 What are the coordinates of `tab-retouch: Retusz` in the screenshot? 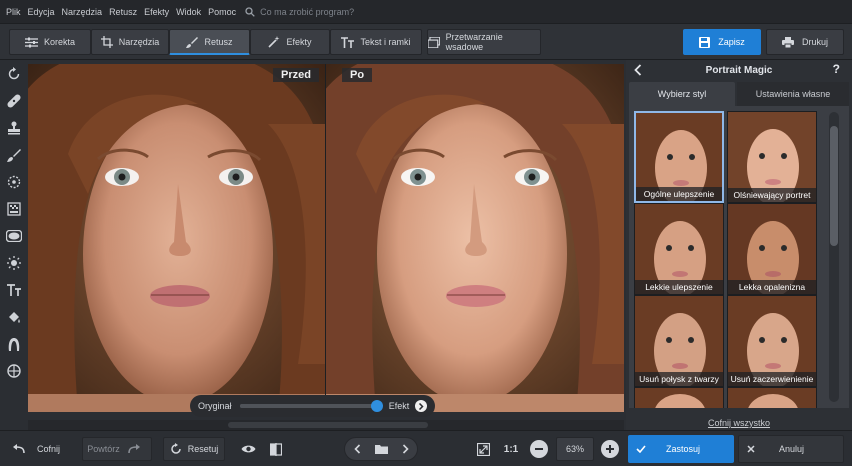 It's located at (209, 42).